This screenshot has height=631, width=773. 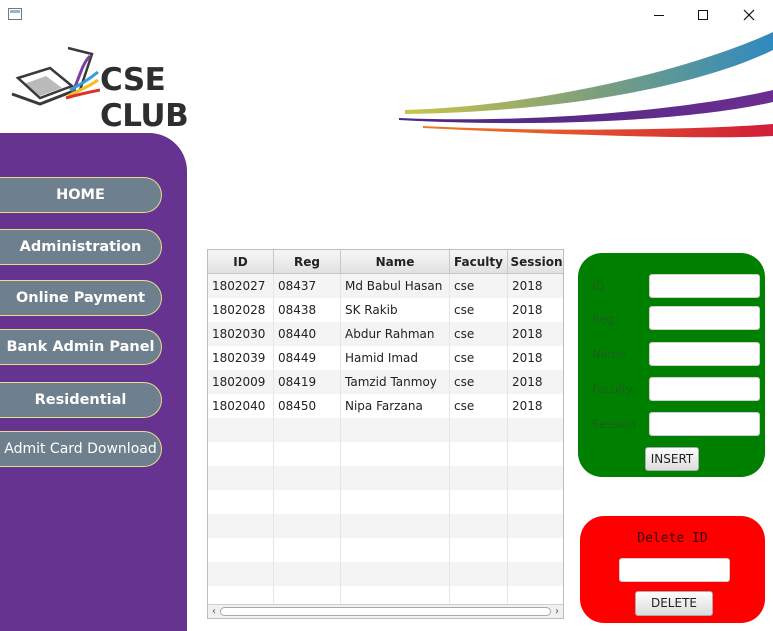 I want to click on cell-name: Md Babul Hasan, so click(x=395, y=286).